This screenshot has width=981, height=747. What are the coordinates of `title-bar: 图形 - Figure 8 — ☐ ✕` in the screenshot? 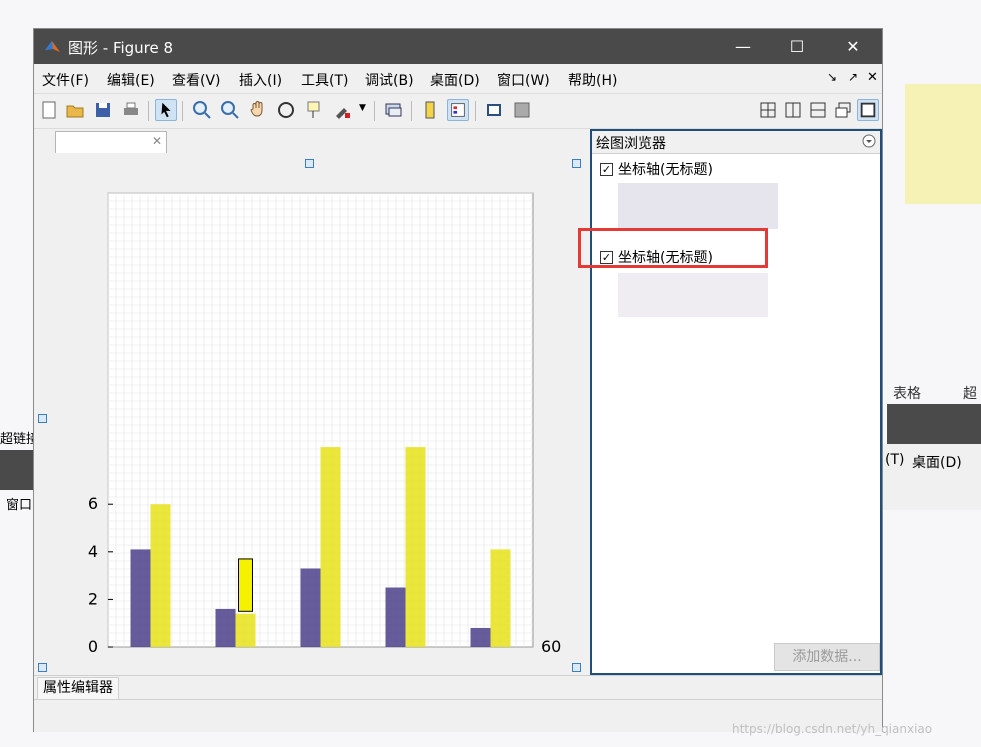 It's located at (458, 46).